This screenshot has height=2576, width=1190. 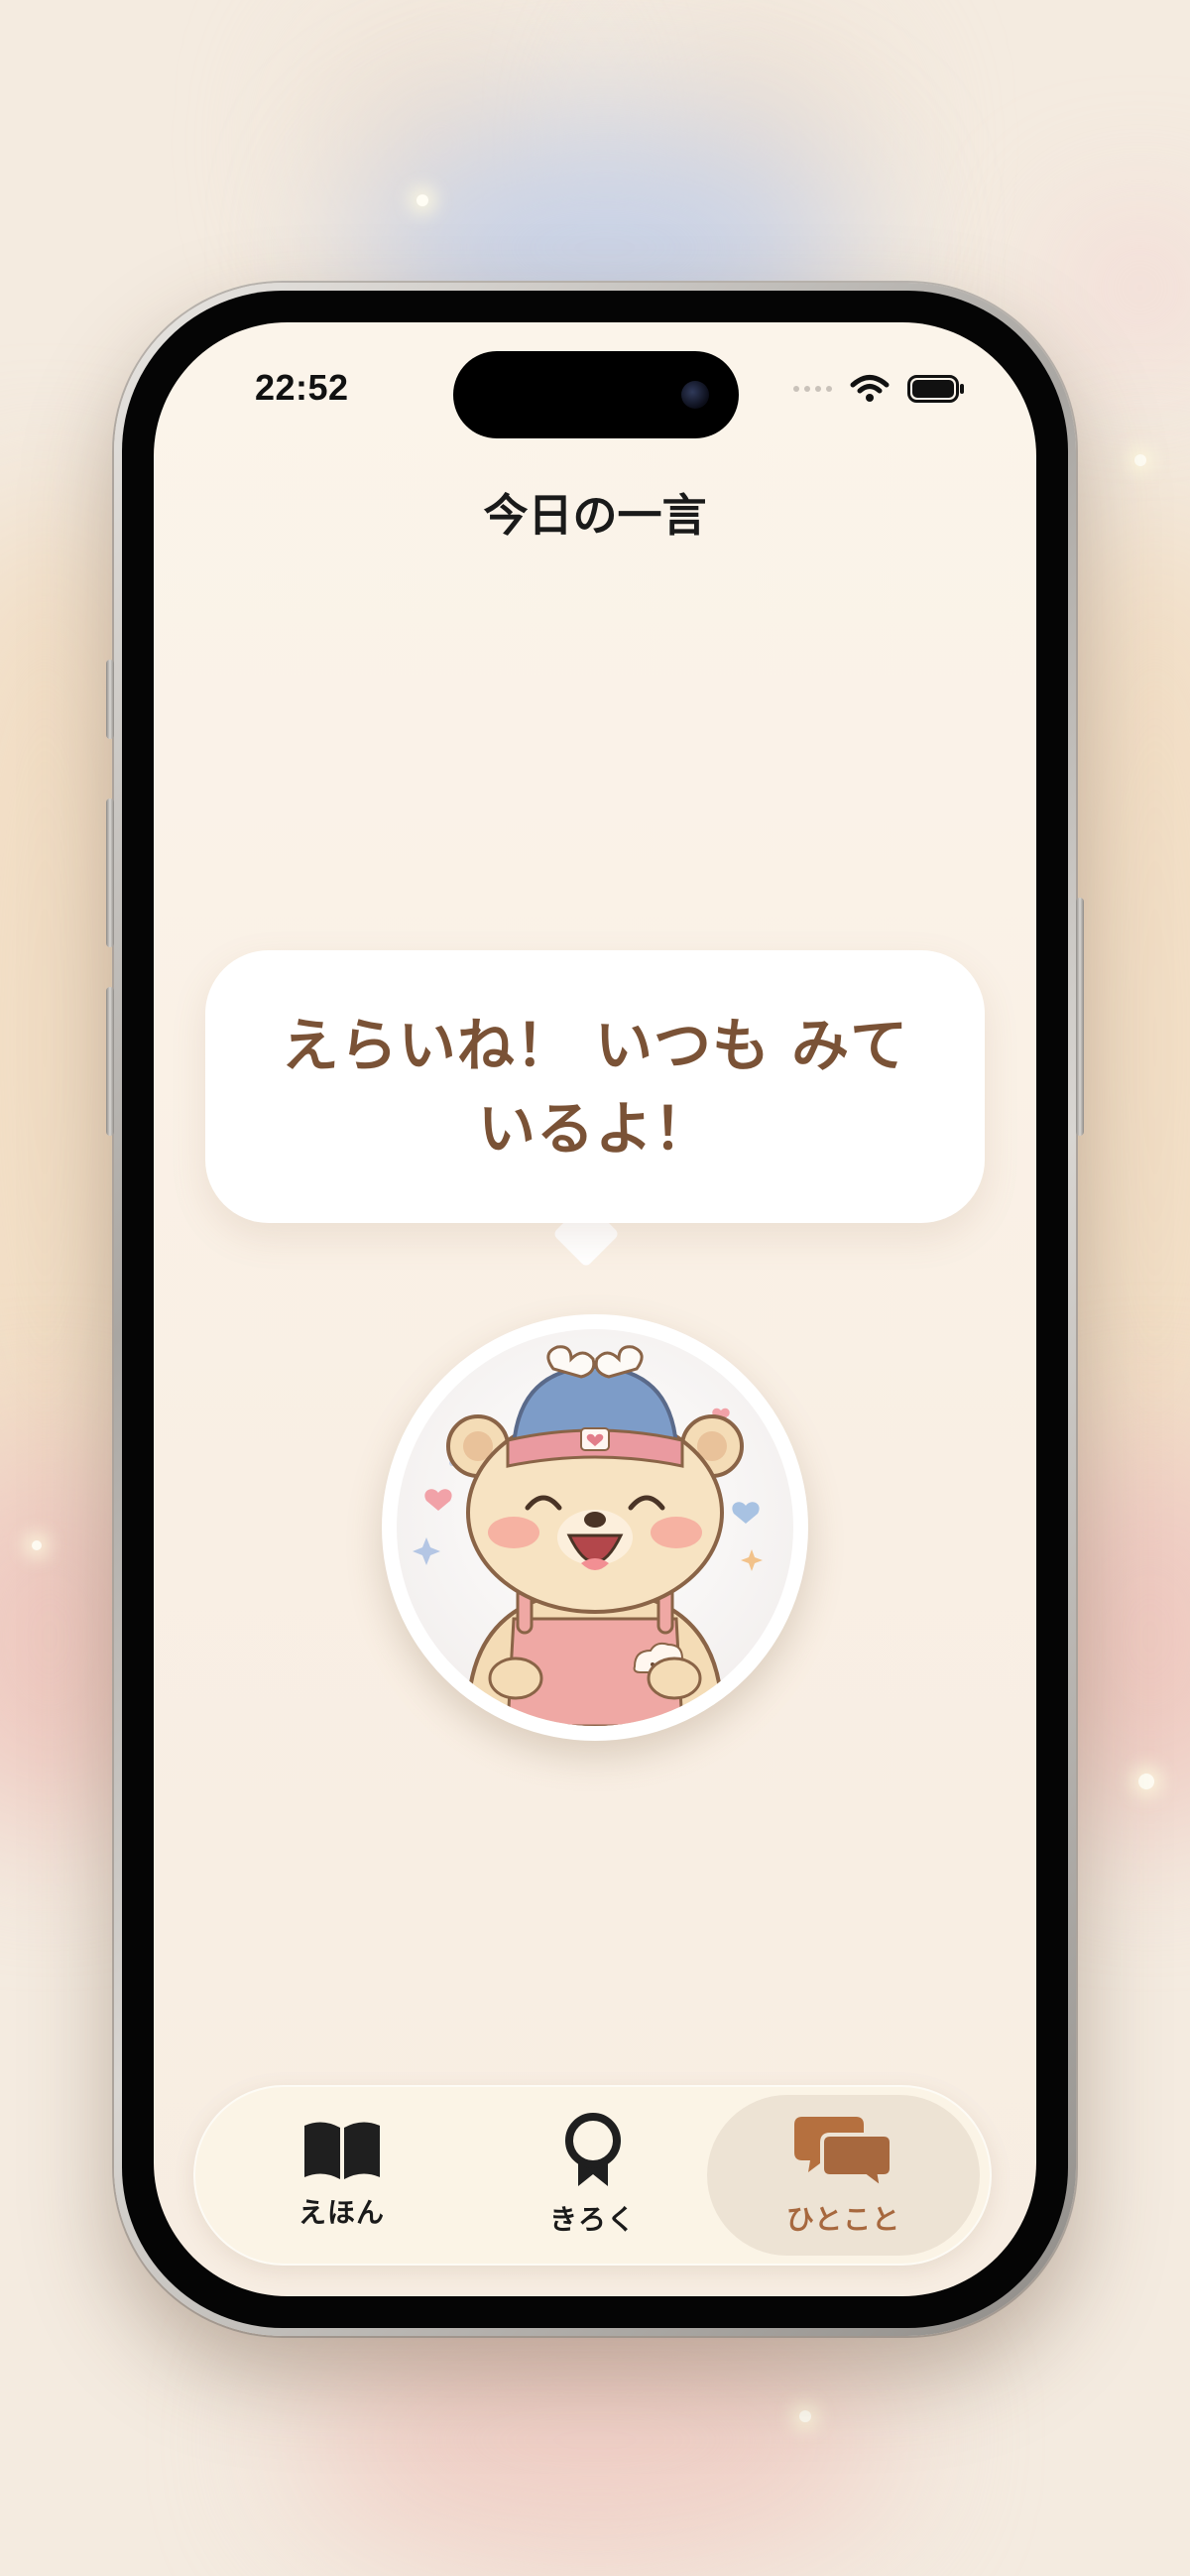 I want to click on page-title: 今日の一言, so click(x=595, y=515).